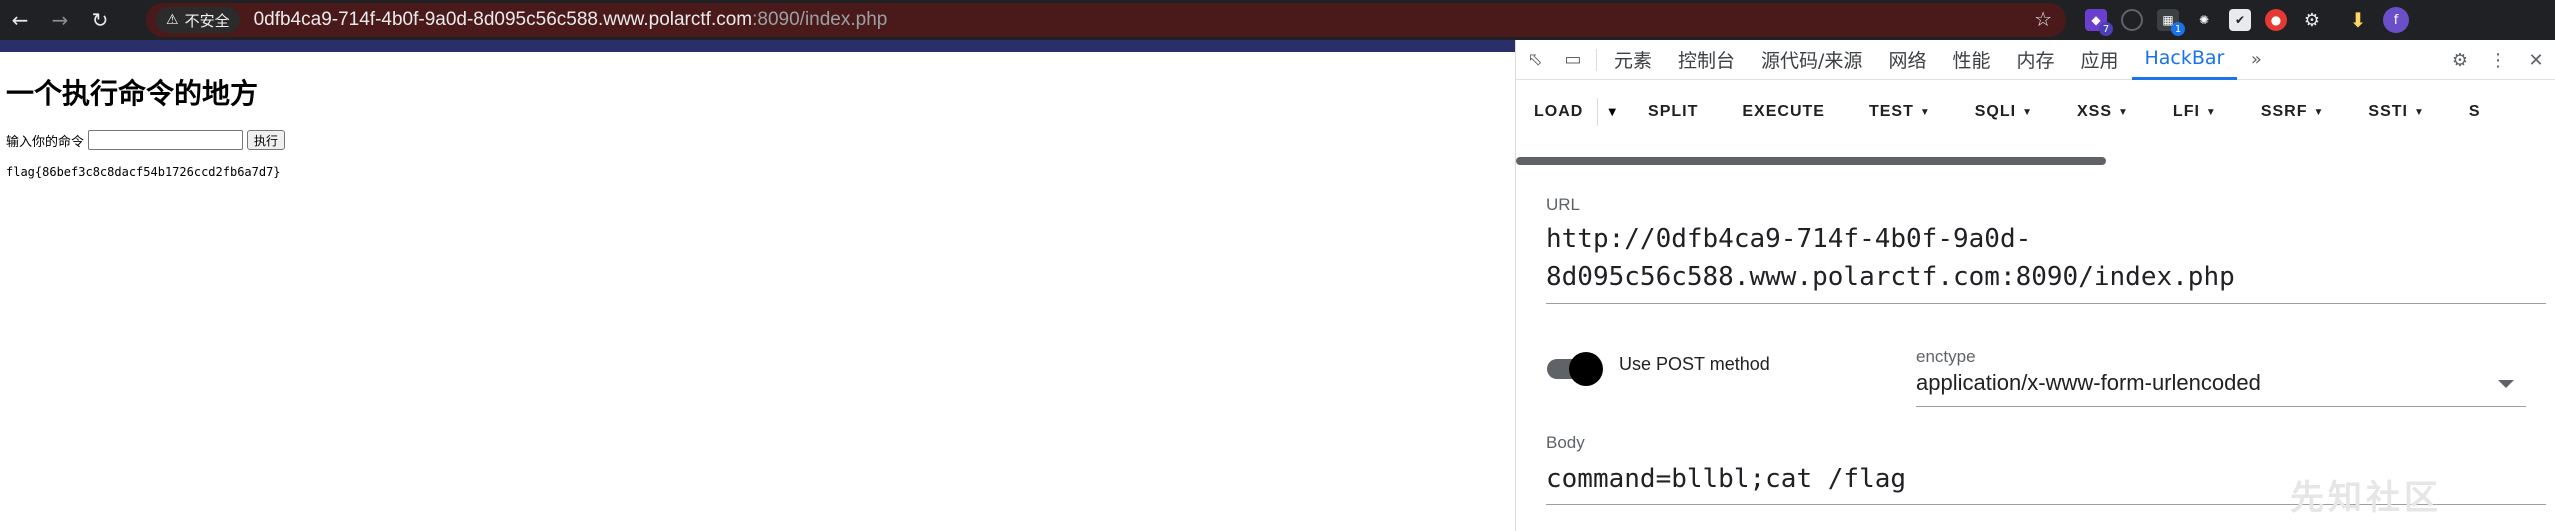  Describe the element at coordinates (2388, 111) in the screenshot. I see `ssti-label: SSTI` at that location.